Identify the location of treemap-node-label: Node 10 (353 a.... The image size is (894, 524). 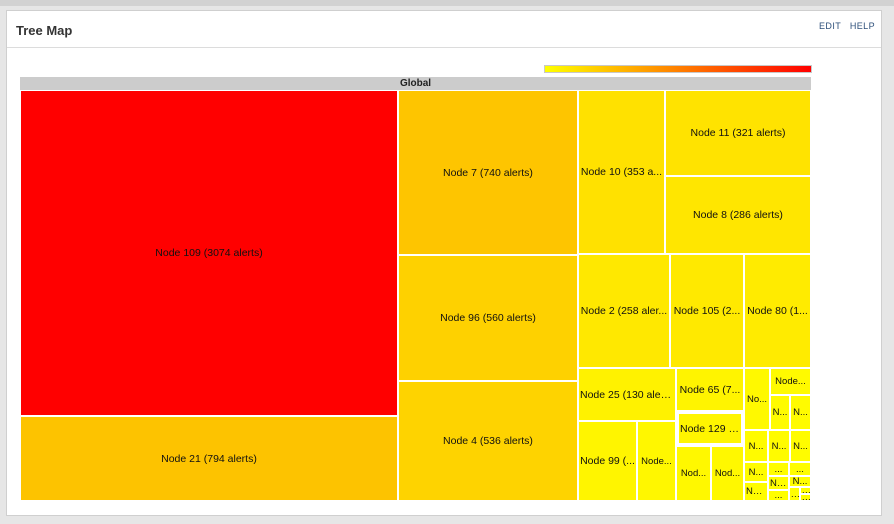
(621, 172).